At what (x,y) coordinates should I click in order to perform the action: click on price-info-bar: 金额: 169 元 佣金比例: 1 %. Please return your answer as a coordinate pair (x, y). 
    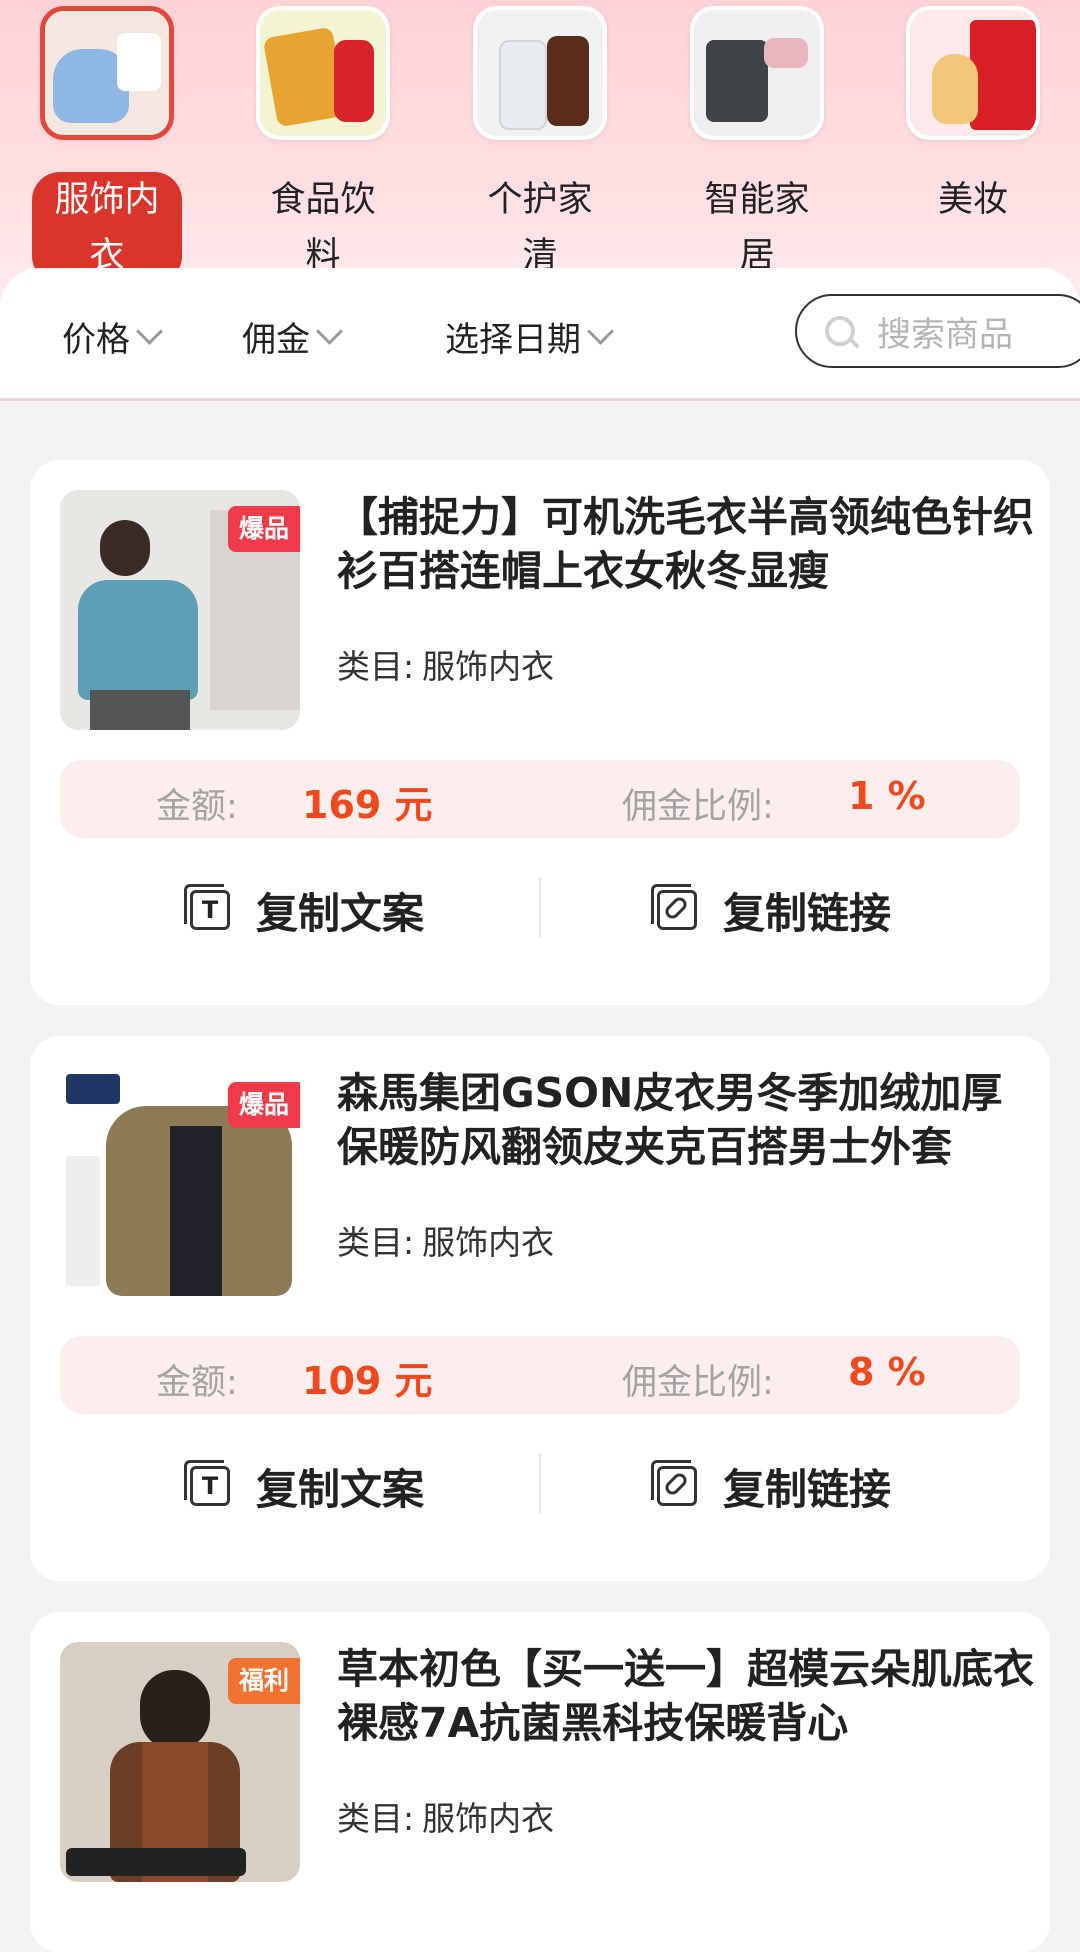
    Looking at the image, I should click on (540, 799).